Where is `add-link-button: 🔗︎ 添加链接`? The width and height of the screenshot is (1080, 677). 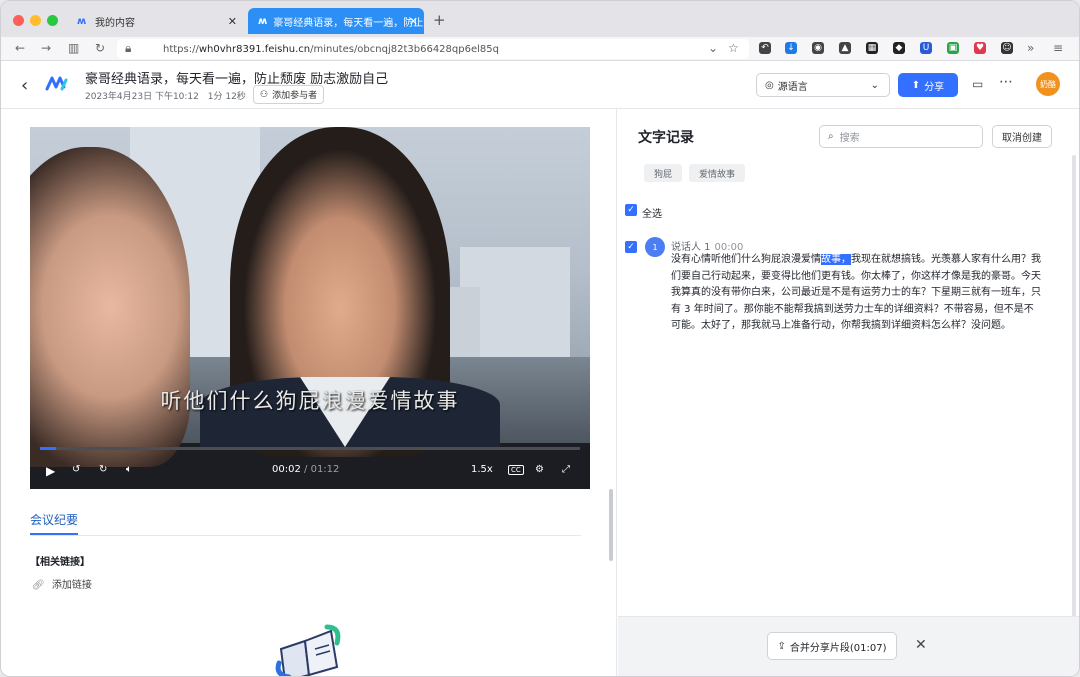
add-link-button: 🔗︎ 添加链接 is located at coordinates (62, 583).